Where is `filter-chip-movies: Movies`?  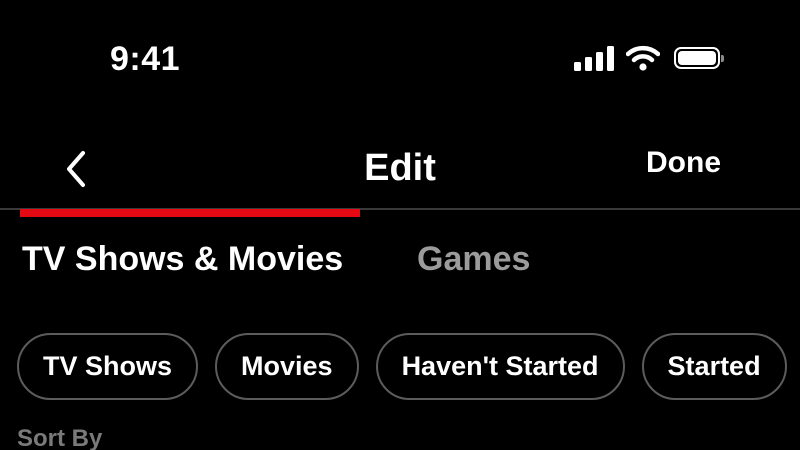 filter-chip-movies: Movies is located at coordinates (287, 366).